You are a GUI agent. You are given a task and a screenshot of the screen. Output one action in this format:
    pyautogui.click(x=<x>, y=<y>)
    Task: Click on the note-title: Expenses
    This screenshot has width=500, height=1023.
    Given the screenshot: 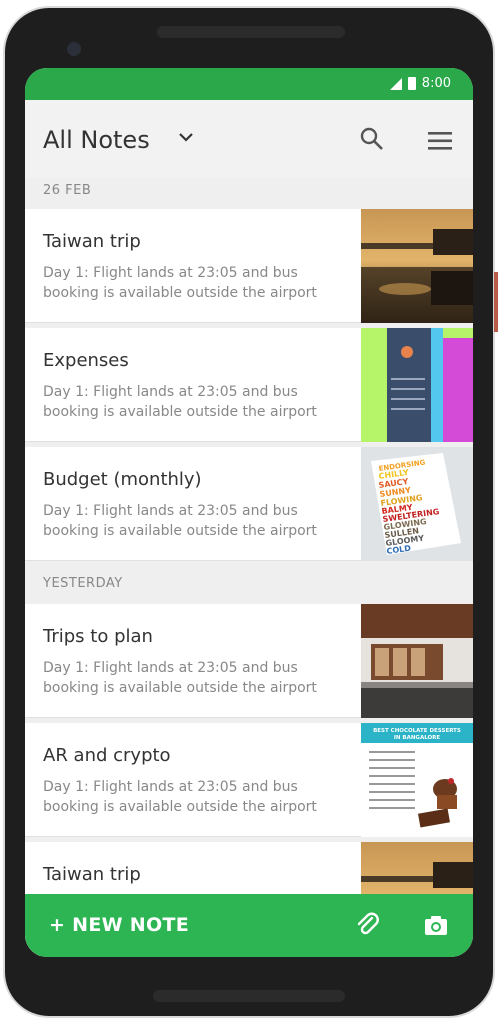 What is the action you would take?
    pyautogui.click(x=86, y=360)
    